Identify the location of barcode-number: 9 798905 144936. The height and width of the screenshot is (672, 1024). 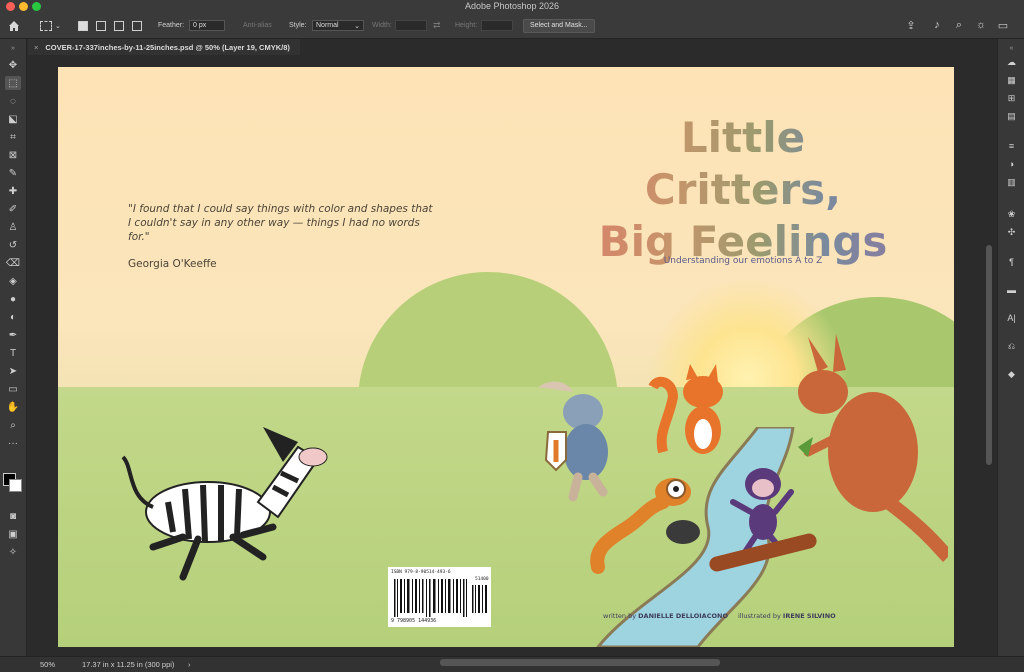
(414, 621).